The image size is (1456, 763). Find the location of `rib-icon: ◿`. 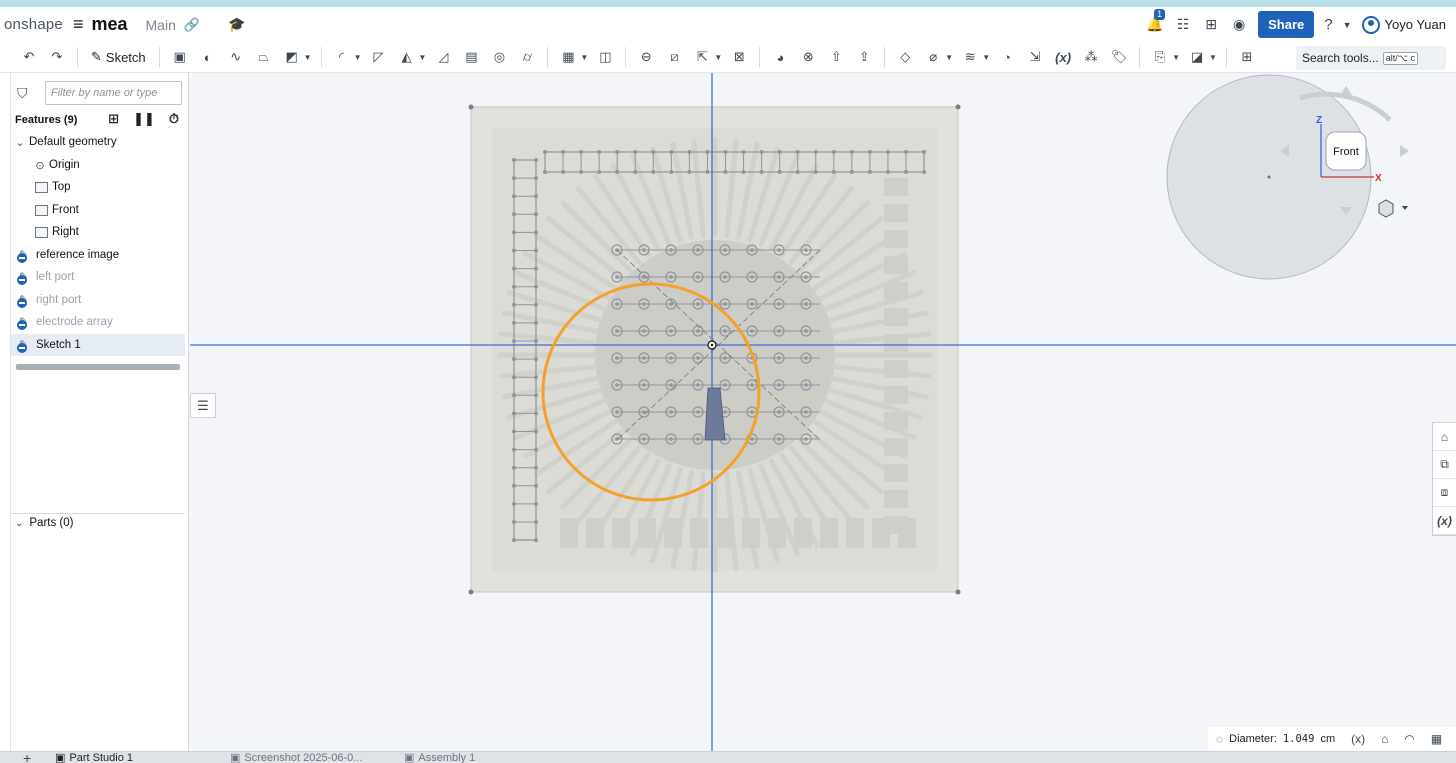

rib-icon: ◿ is located at coordinates (443, 57).